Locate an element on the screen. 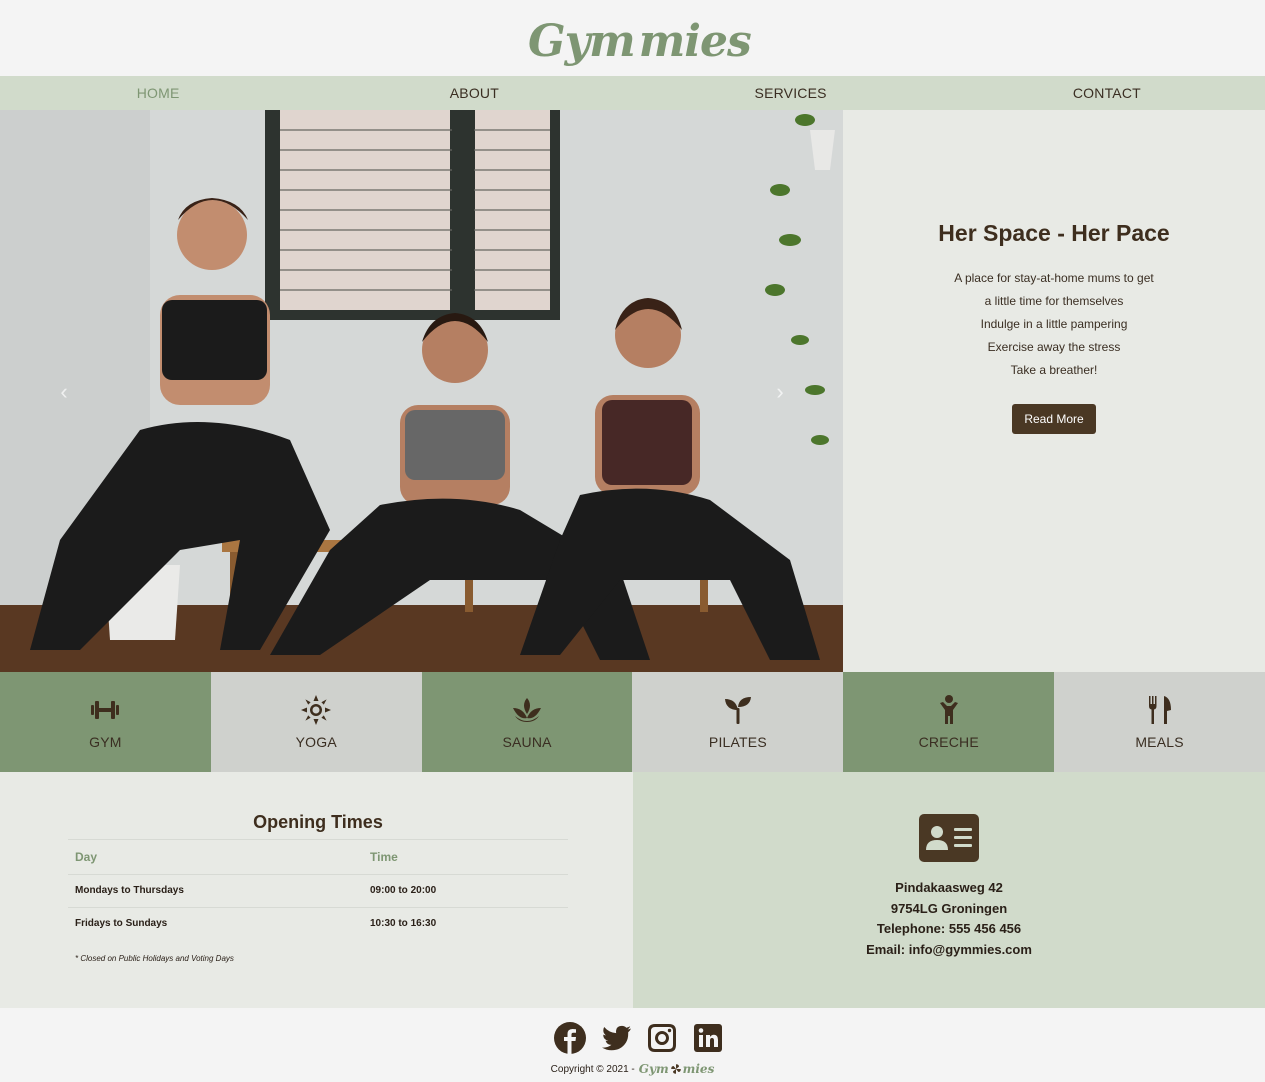 The width and height of the screenshot is (1265, 1082). table-row: Mondays to Thursdays 09:00 to 20:00 is located at coordinates (318, 891).